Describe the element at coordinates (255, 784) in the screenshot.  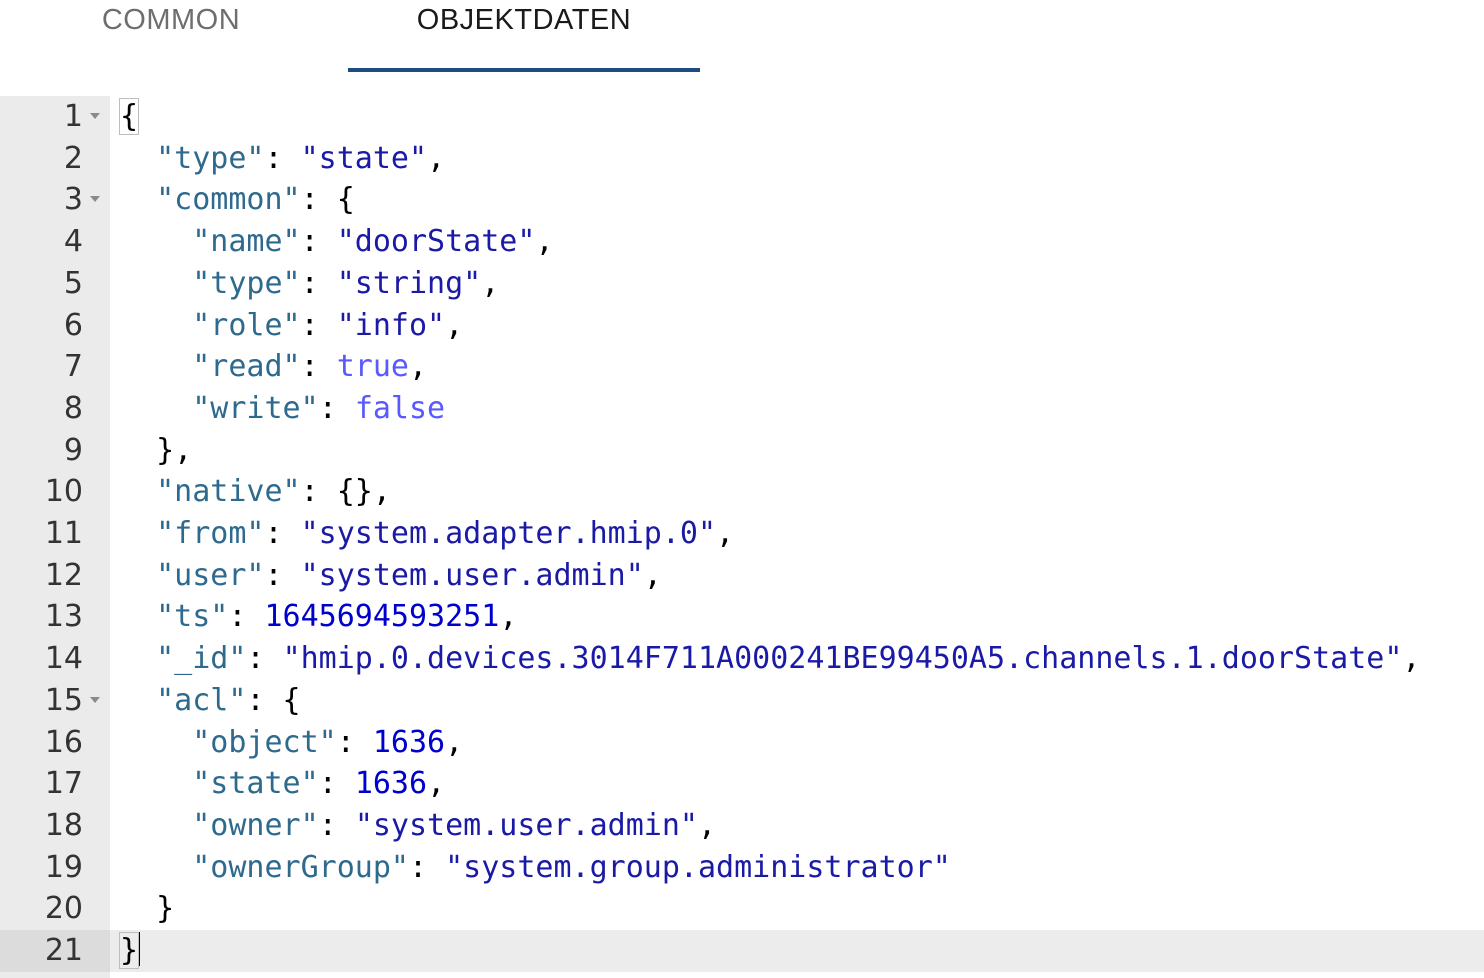
I see `code-token: "state"` at that location.